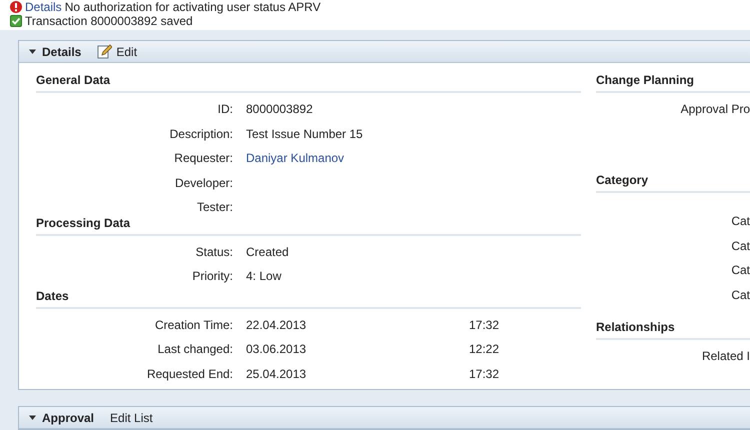 Image resolution: width=750 pixels, height=430 pixels. I want to click on field-label: Tester:, so click(214, 207).